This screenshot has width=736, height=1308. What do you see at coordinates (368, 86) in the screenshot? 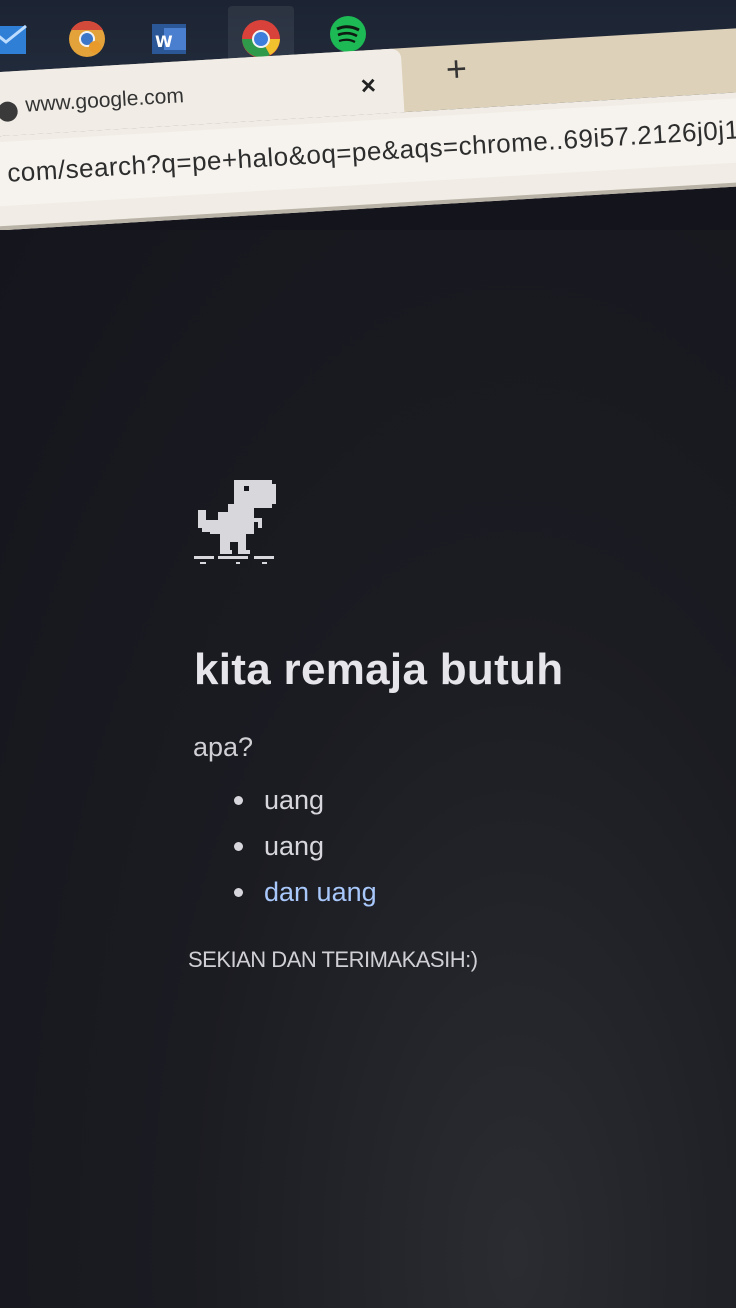
I see `close-tab-icon: ×` at bounding box center [368, 86].